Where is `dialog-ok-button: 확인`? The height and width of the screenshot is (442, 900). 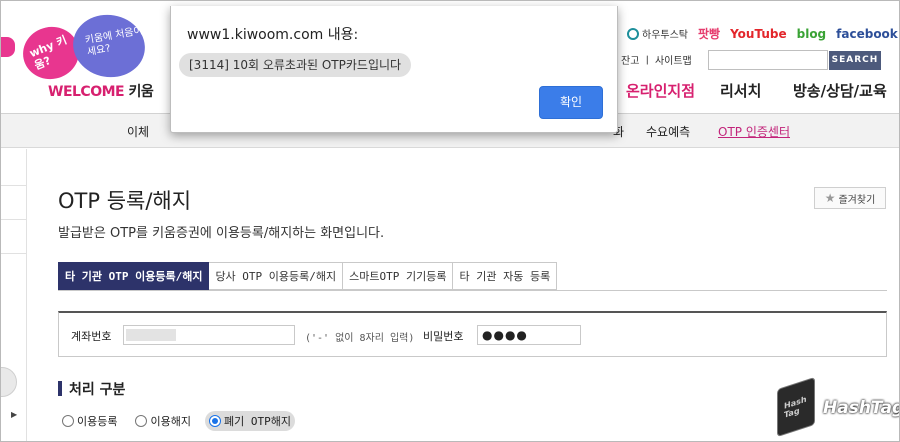
dialog-ok-button: 확인 is located at coordinates (571, 102).